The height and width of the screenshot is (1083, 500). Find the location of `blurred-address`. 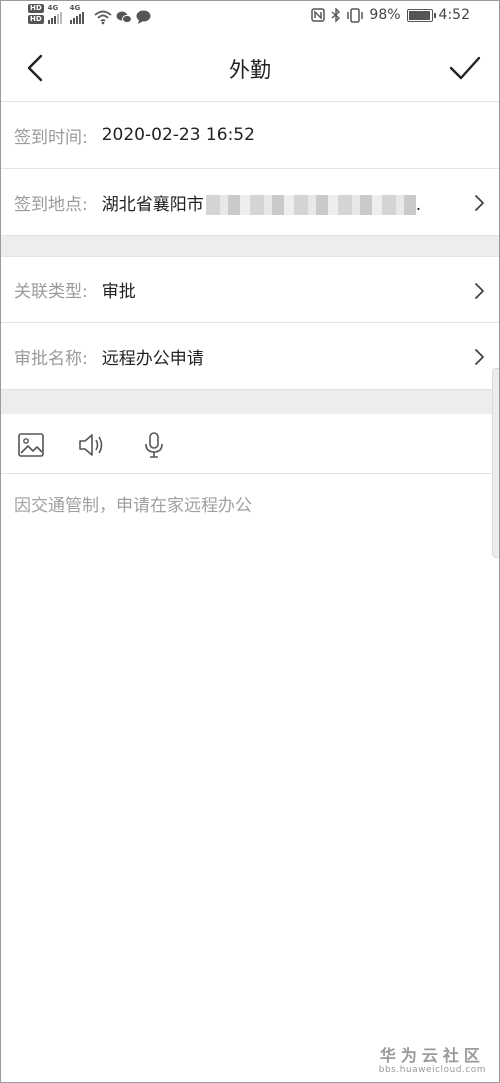

blurred-address is located at coordinates (310, 204).